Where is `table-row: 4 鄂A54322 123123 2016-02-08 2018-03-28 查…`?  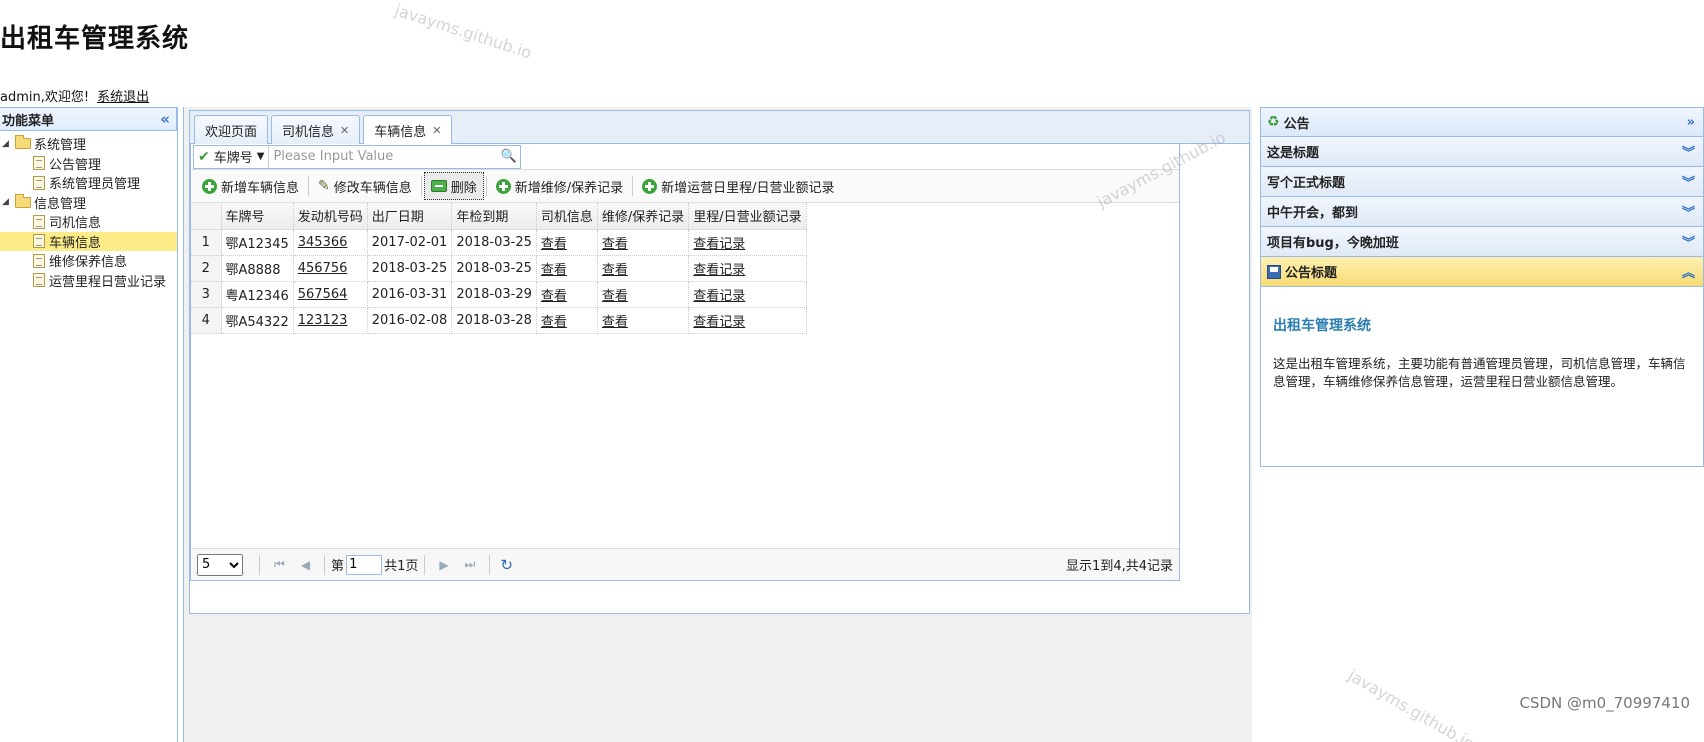
table-row: 4 鄂A54322 123123 2016-02-08 2018-03-28 查… is located at coordinates (499, 320).